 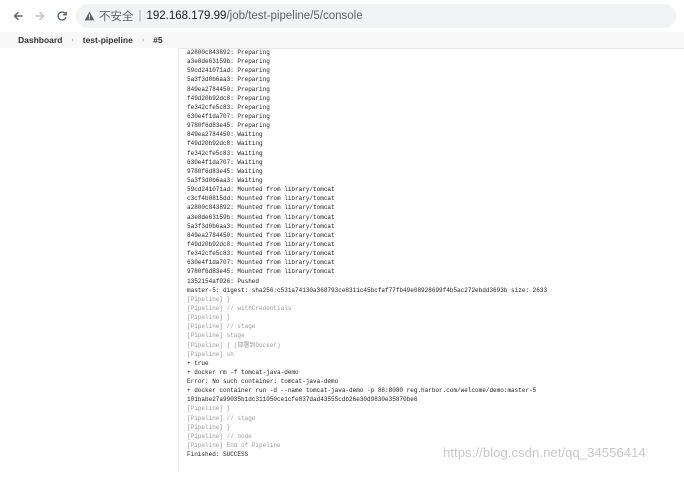 I want to click on console-line: [Pipeline] // withCredentials, so click(x=239, y=308).